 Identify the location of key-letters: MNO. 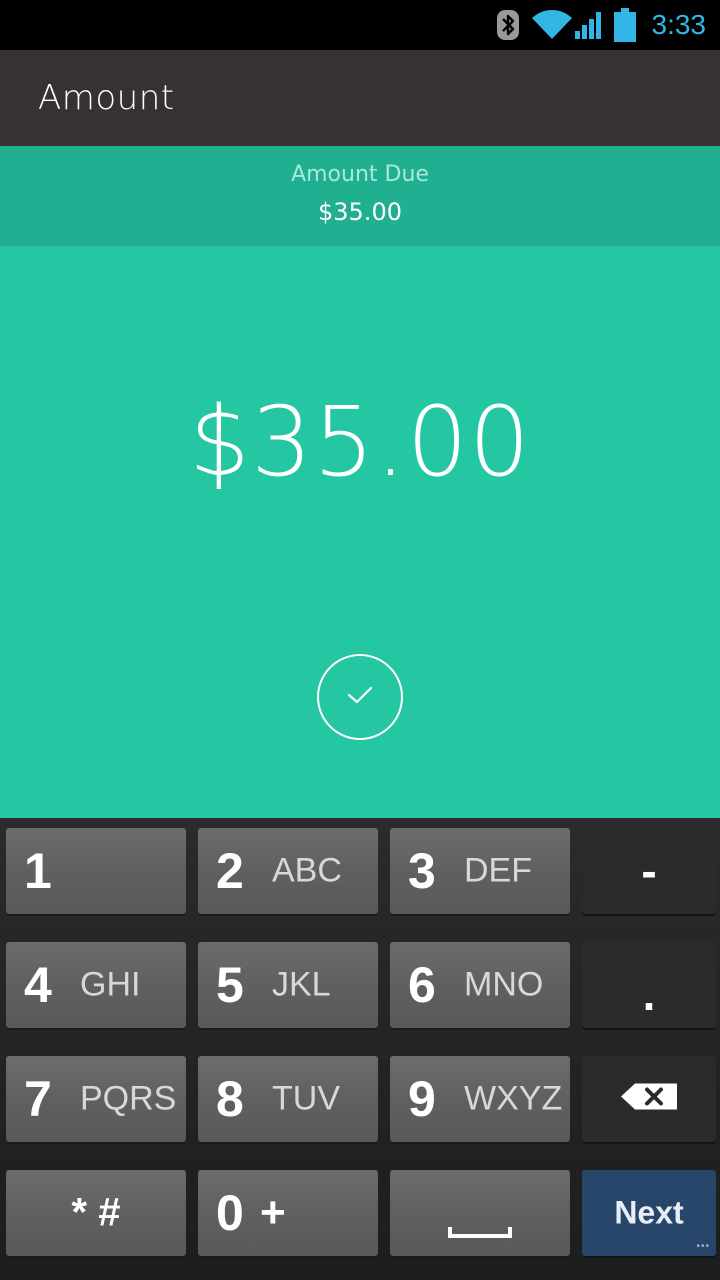
(504, 984).